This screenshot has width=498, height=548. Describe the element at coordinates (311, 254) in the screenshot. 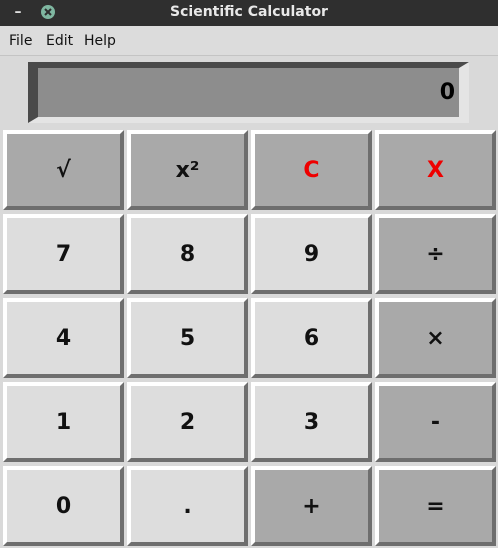

I see `digit-9-button: 9` at that location.